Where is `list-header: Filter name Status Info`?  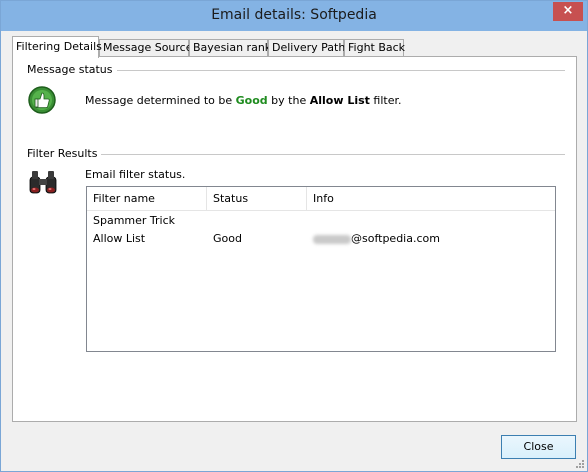 list-header: Filter name Status Info is located at coordinates (321, 199).